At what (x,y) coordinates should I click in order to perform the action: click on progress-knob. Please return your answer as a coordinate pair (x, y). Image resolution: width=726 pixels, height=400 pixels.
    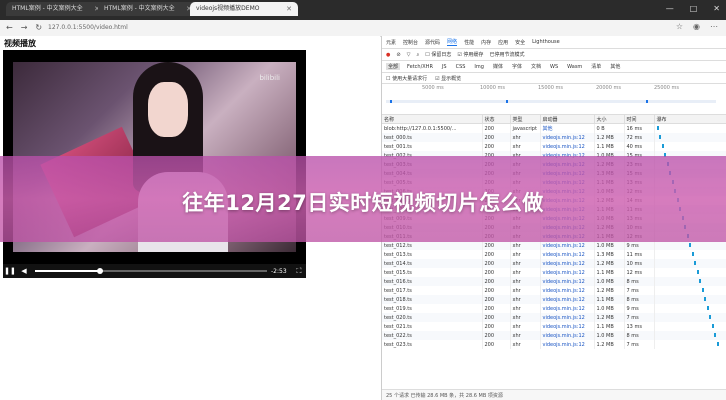
    Looking at the image, I should click on (99, 271).